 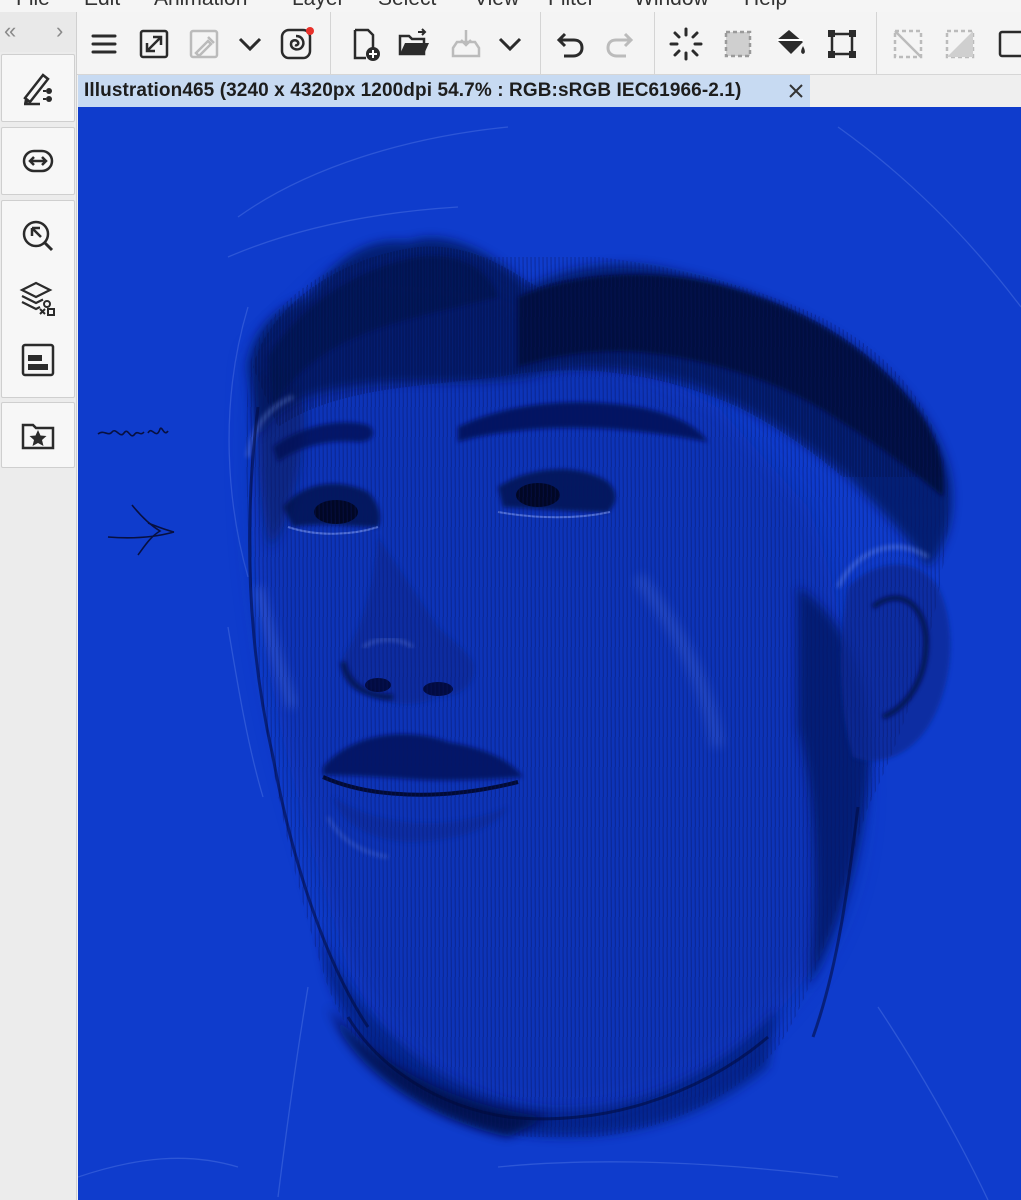 I want to click on new-document-button, so click(x=364, y=44).